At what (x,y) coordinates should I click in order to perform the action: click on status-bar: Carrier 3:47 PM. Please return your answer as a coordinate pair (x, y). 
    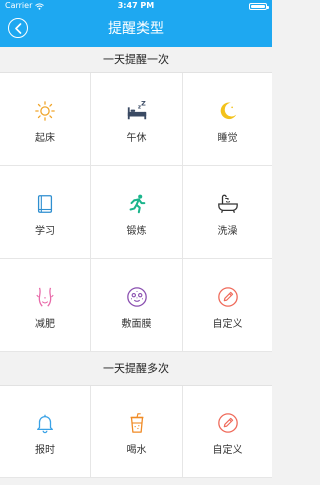
    Looking at the image, I should click on (136, 6).